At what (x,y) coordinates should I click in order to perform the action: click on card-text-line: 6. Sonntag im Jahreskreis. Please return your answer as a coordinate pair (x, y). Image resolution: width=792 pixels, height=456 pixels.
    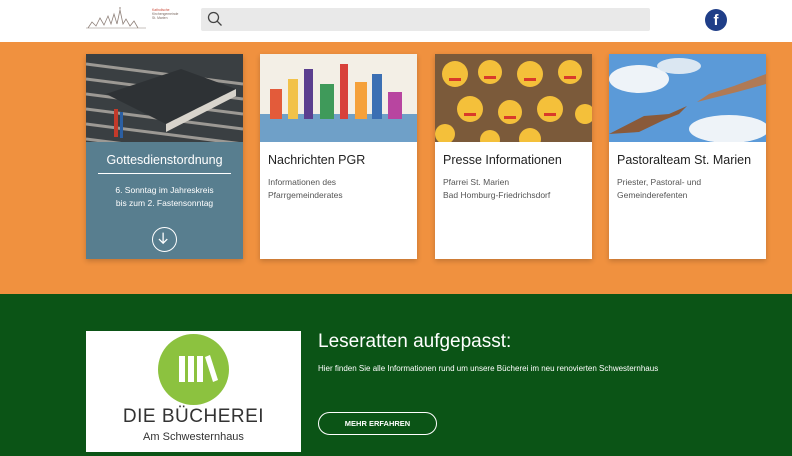
    Looking at the image, I should click on (164, 190).